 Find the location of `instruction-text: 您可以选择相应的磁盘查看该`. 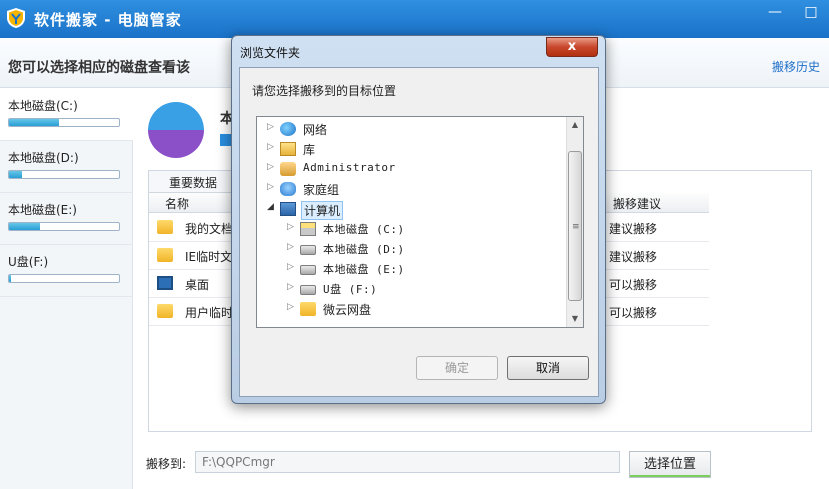

instruction-text: 您可以选择相应的磁盘查看该 is located at coordinates (99, 68).